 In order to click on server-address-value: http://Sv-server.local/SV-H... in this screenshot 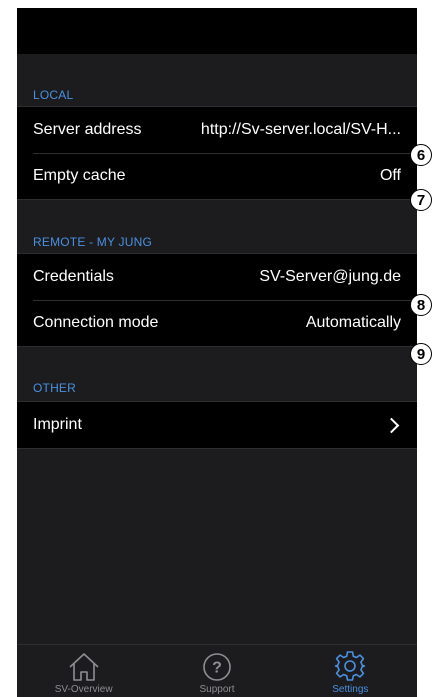, I will do `click(300, 129)`.